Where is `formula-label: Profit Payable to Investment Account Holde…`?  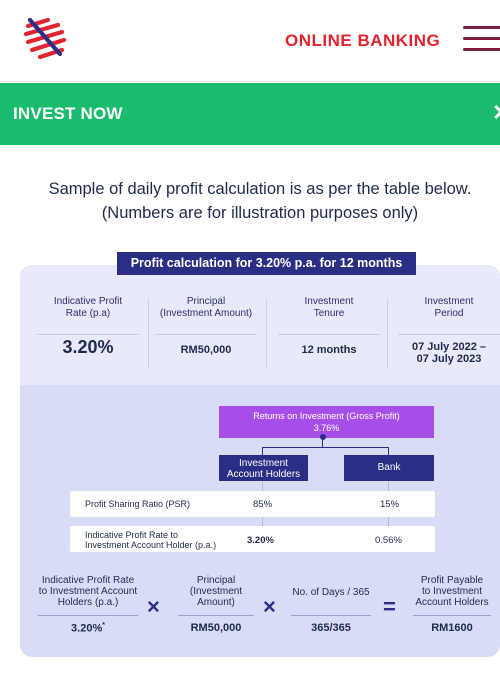
formula-label: Profit Payable to Investment Account Holde… is located at coordinates (452, 591).